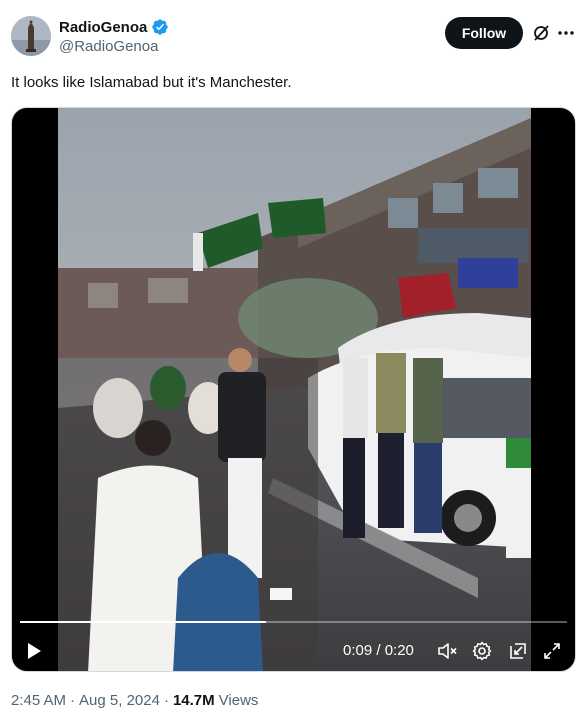  Describe the element at coordinates (34, 651) in the screenshot. I see `play-icon` at that location.